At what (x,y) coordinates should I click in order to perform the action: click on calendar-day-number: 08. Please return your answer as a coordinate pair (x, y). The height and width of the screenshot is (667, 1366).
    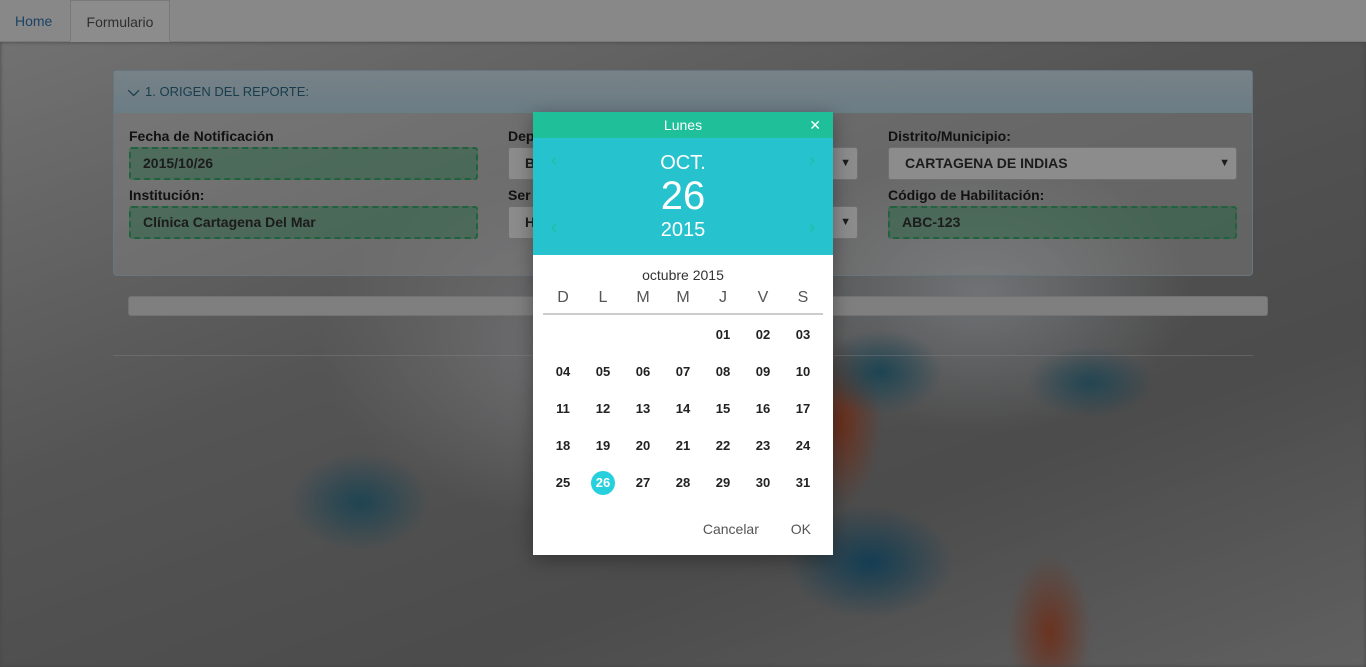
    Looking at the image, I should click on (723, 371).